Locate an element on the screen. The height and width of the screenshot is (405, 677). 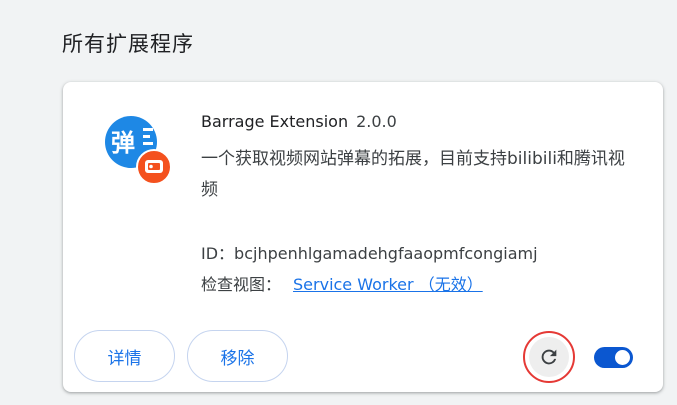
inspect-views-row: 检查视图： Service Worker （无效） is located at coordinates (342, 283).